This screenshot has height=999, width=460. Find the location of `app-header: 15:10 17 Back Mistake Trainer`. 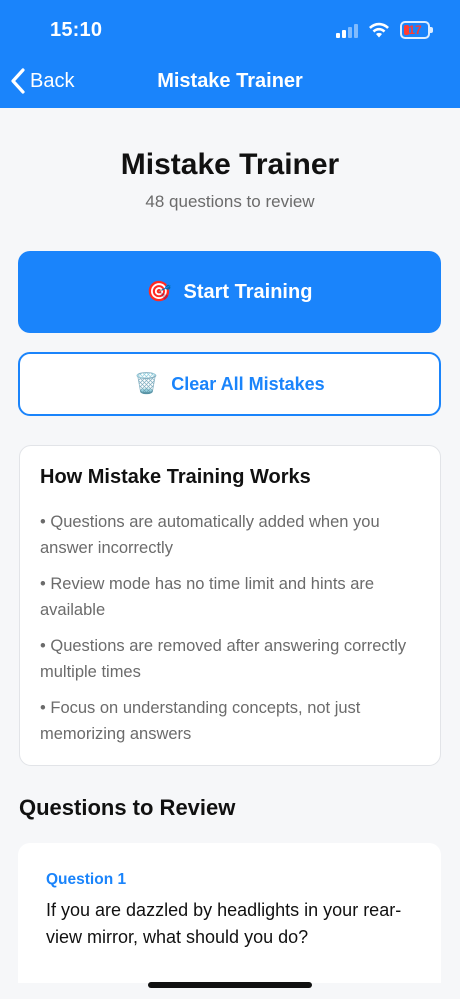

app-header: 15:10 17 Back Mistake Trainer is located at coordinates (230, 54).